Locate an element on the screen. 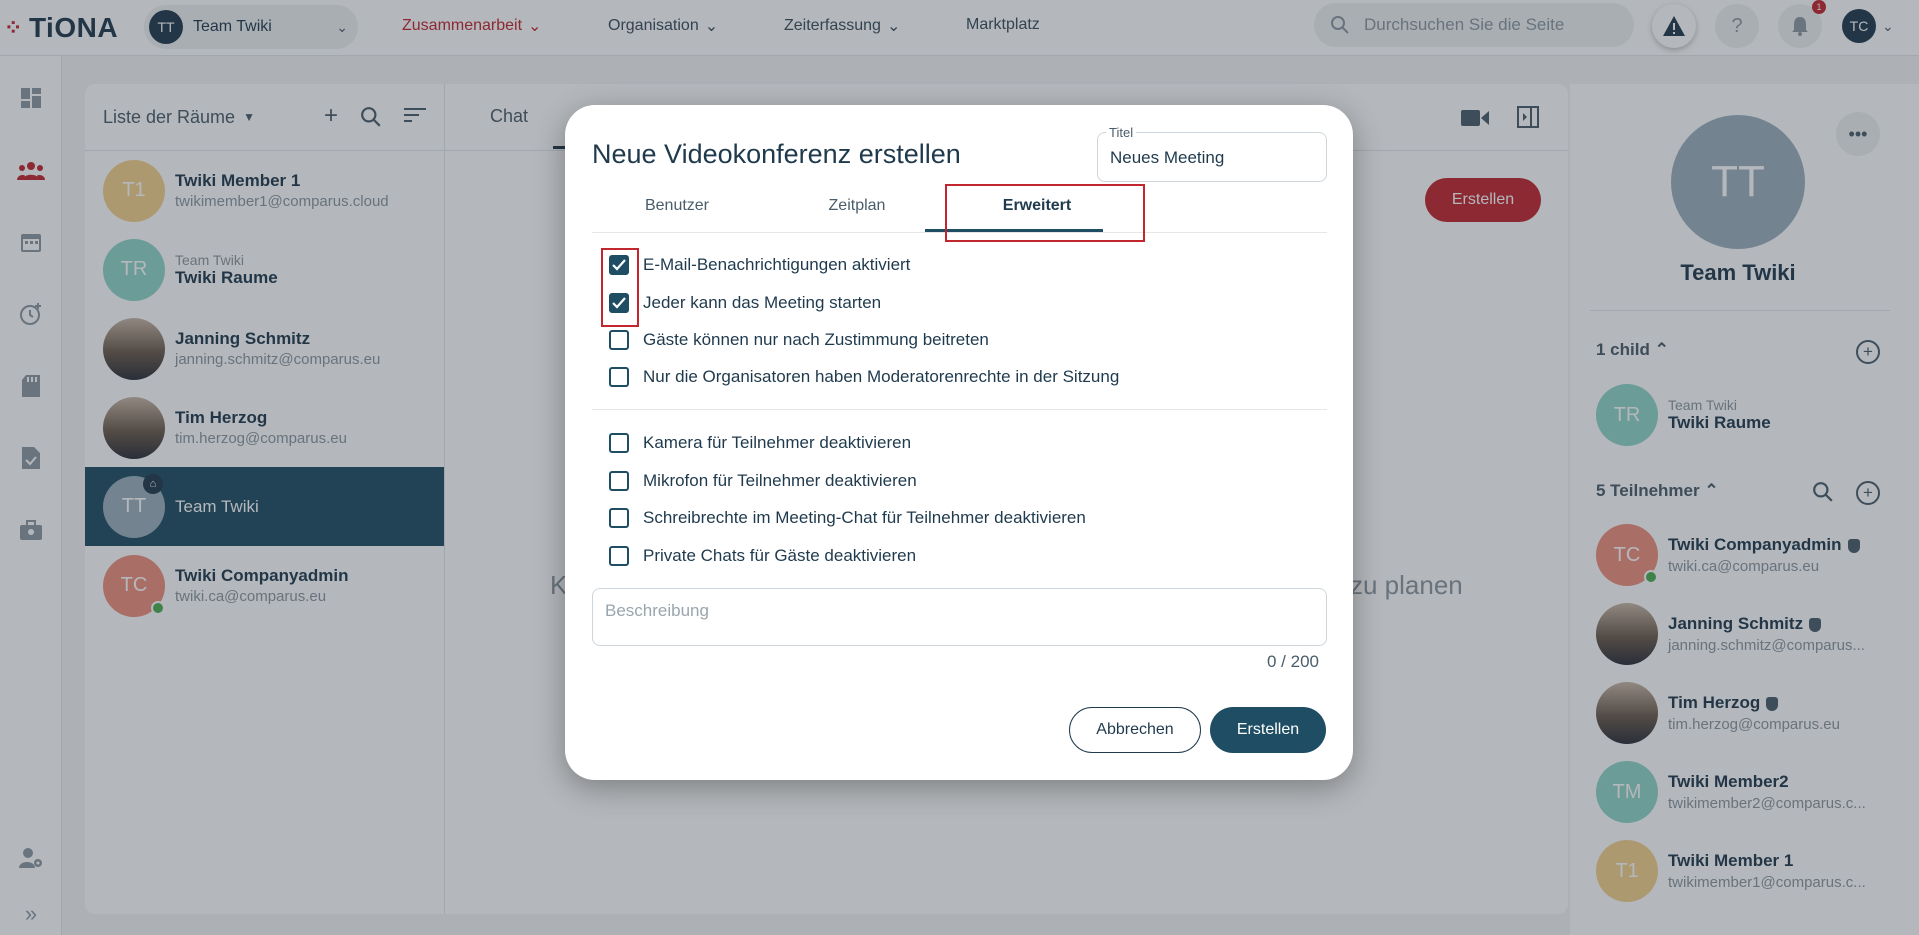 The width and height of the screenshot is (1919, 935). meeting-title-field: Titel Neues Meeting is located at coordinates (1212, 153).